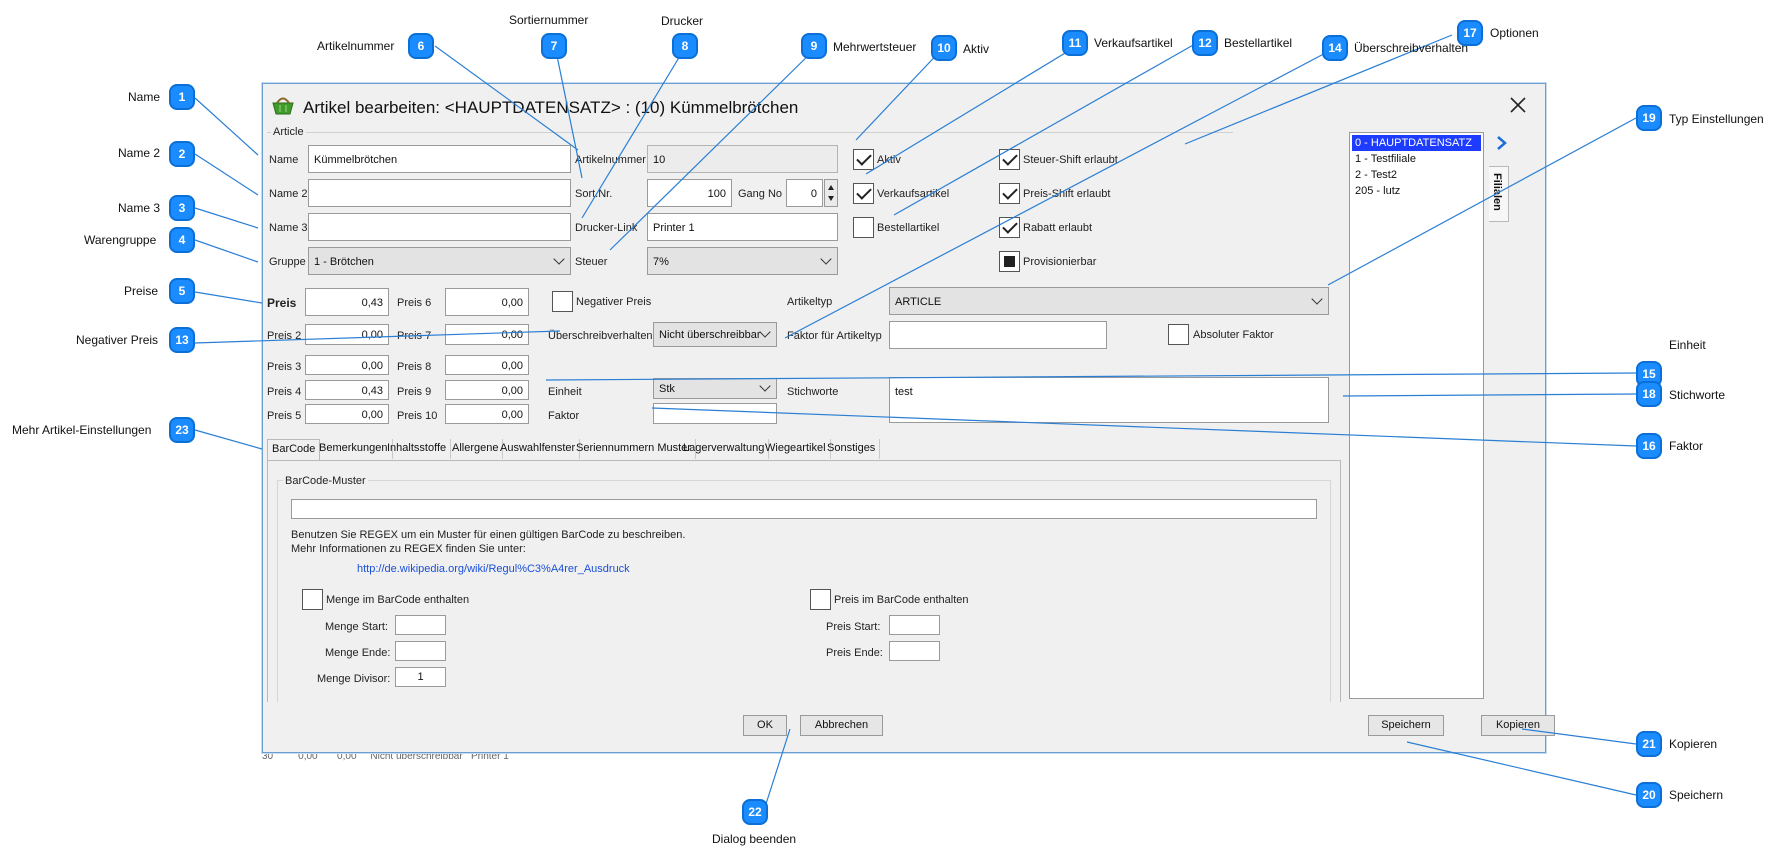  Describe the element at coordinates (1411, 48) in the screenshot. I see `annotation-ueberschreibverhalten: Überschreibverhalten` at that location.